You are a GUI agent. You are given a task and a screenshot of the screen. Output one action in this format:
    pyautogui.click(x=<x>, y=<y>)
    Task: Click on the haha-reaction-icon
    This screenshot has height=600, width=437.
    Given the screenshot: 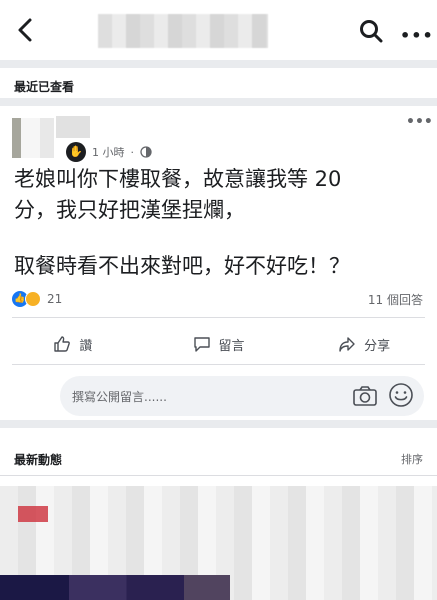 What is the action you would take?
    pyautogui.click(x=33, y=299)
    